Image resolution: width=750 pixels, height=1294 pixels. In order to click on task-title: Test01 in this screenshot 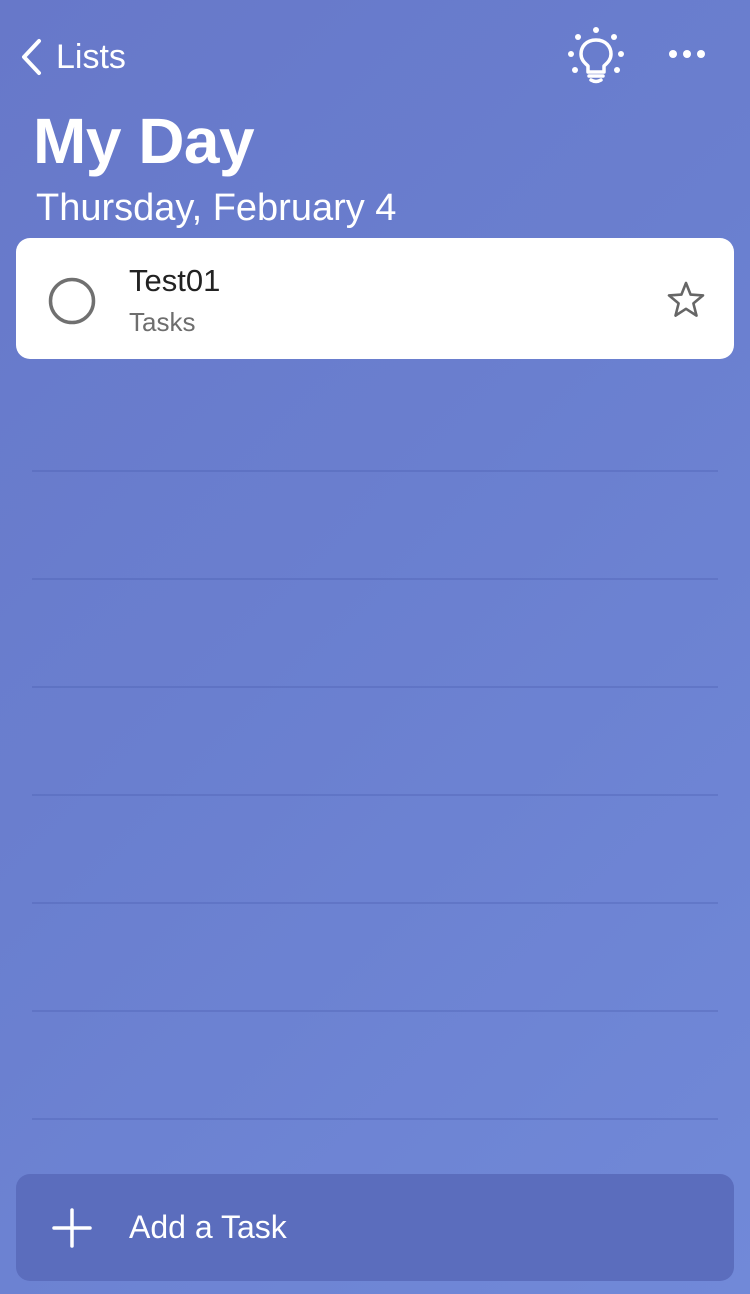, I will do `click(175, 280)`.